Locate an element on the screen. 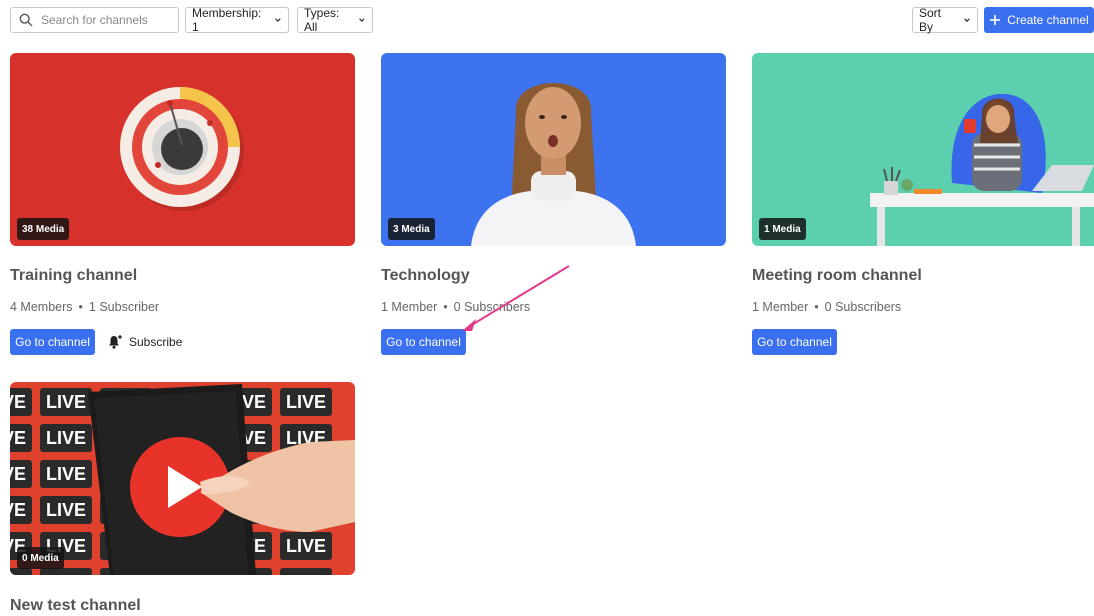 This screenshot has width=1094, height=616. search-icon is located at coordinates (26, 20).